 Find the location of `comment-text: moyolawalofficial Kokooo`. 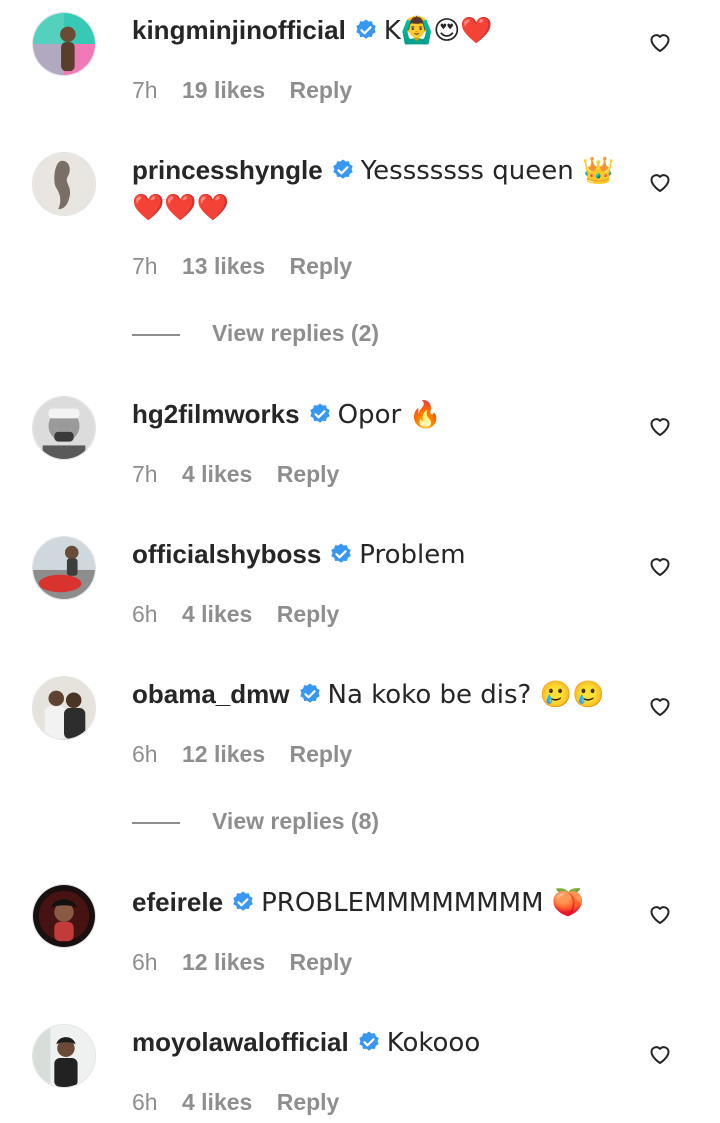

comment-text: moyolawalofficial Kokooo is located at coordinates (377, 1042).